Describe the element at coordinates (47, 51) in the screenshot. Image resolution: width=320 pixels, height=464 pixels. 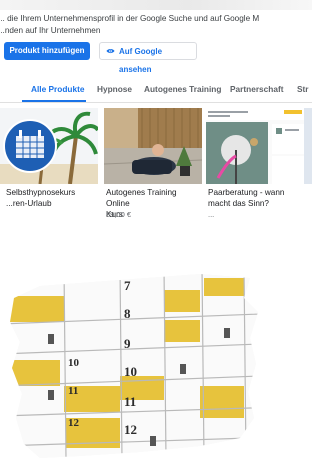
I see `add-product-button: Produkt hinzufügen` at that location.